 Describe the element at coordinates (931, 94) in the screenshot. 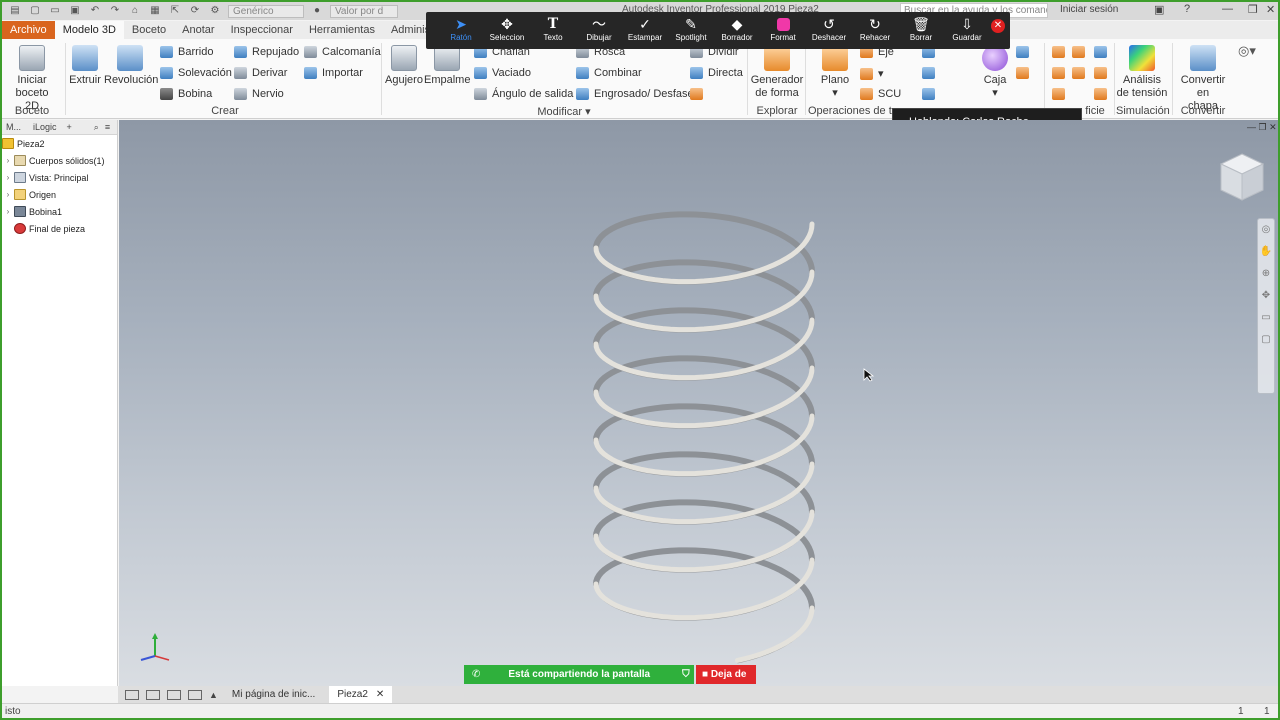

I see `mirror-button` at that location.